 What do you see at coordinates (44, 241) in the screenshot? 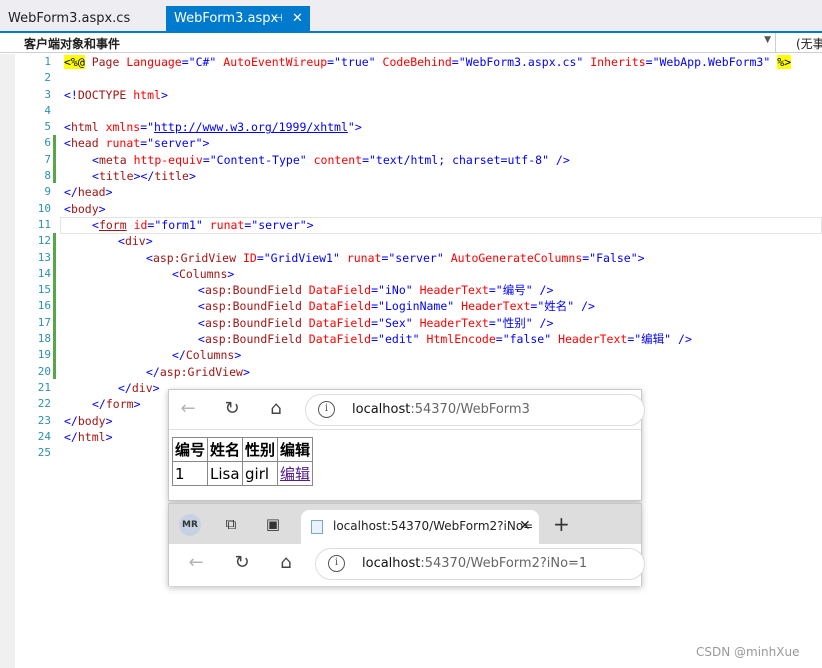
I see `line-number: 12` at bounding box center [44, 241].